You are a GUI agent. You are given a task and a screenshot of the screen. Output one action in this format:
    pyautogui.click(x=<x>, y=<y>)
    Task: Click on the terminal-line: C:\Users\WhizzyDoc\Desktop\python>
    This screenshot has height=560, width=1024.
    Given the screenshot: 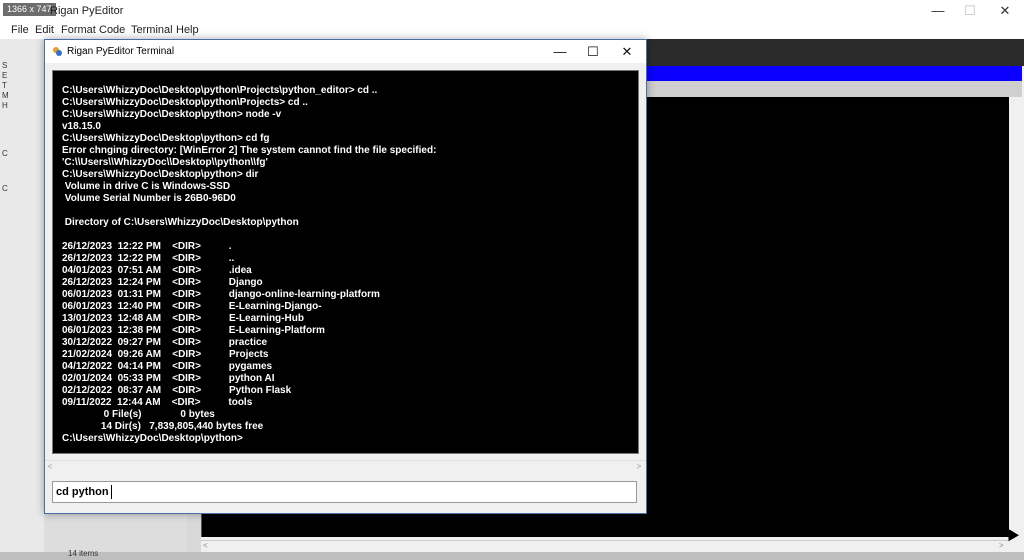 What is the action you would take?
    pyautogui.click(x=152, y=438)
    